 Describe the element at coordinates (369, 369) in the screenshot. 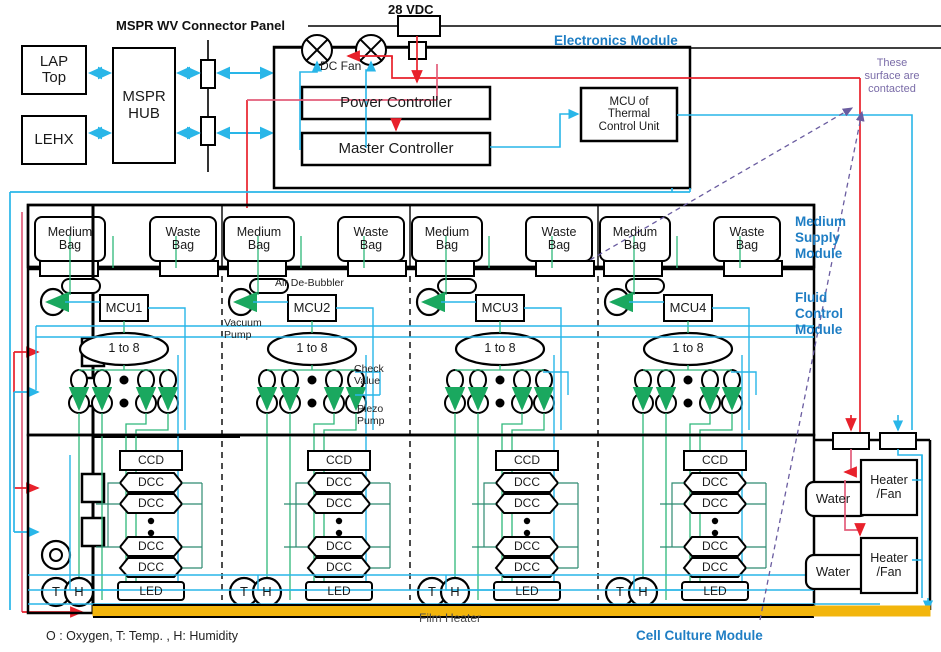

I see `check-valve-line1: Check` at that location.